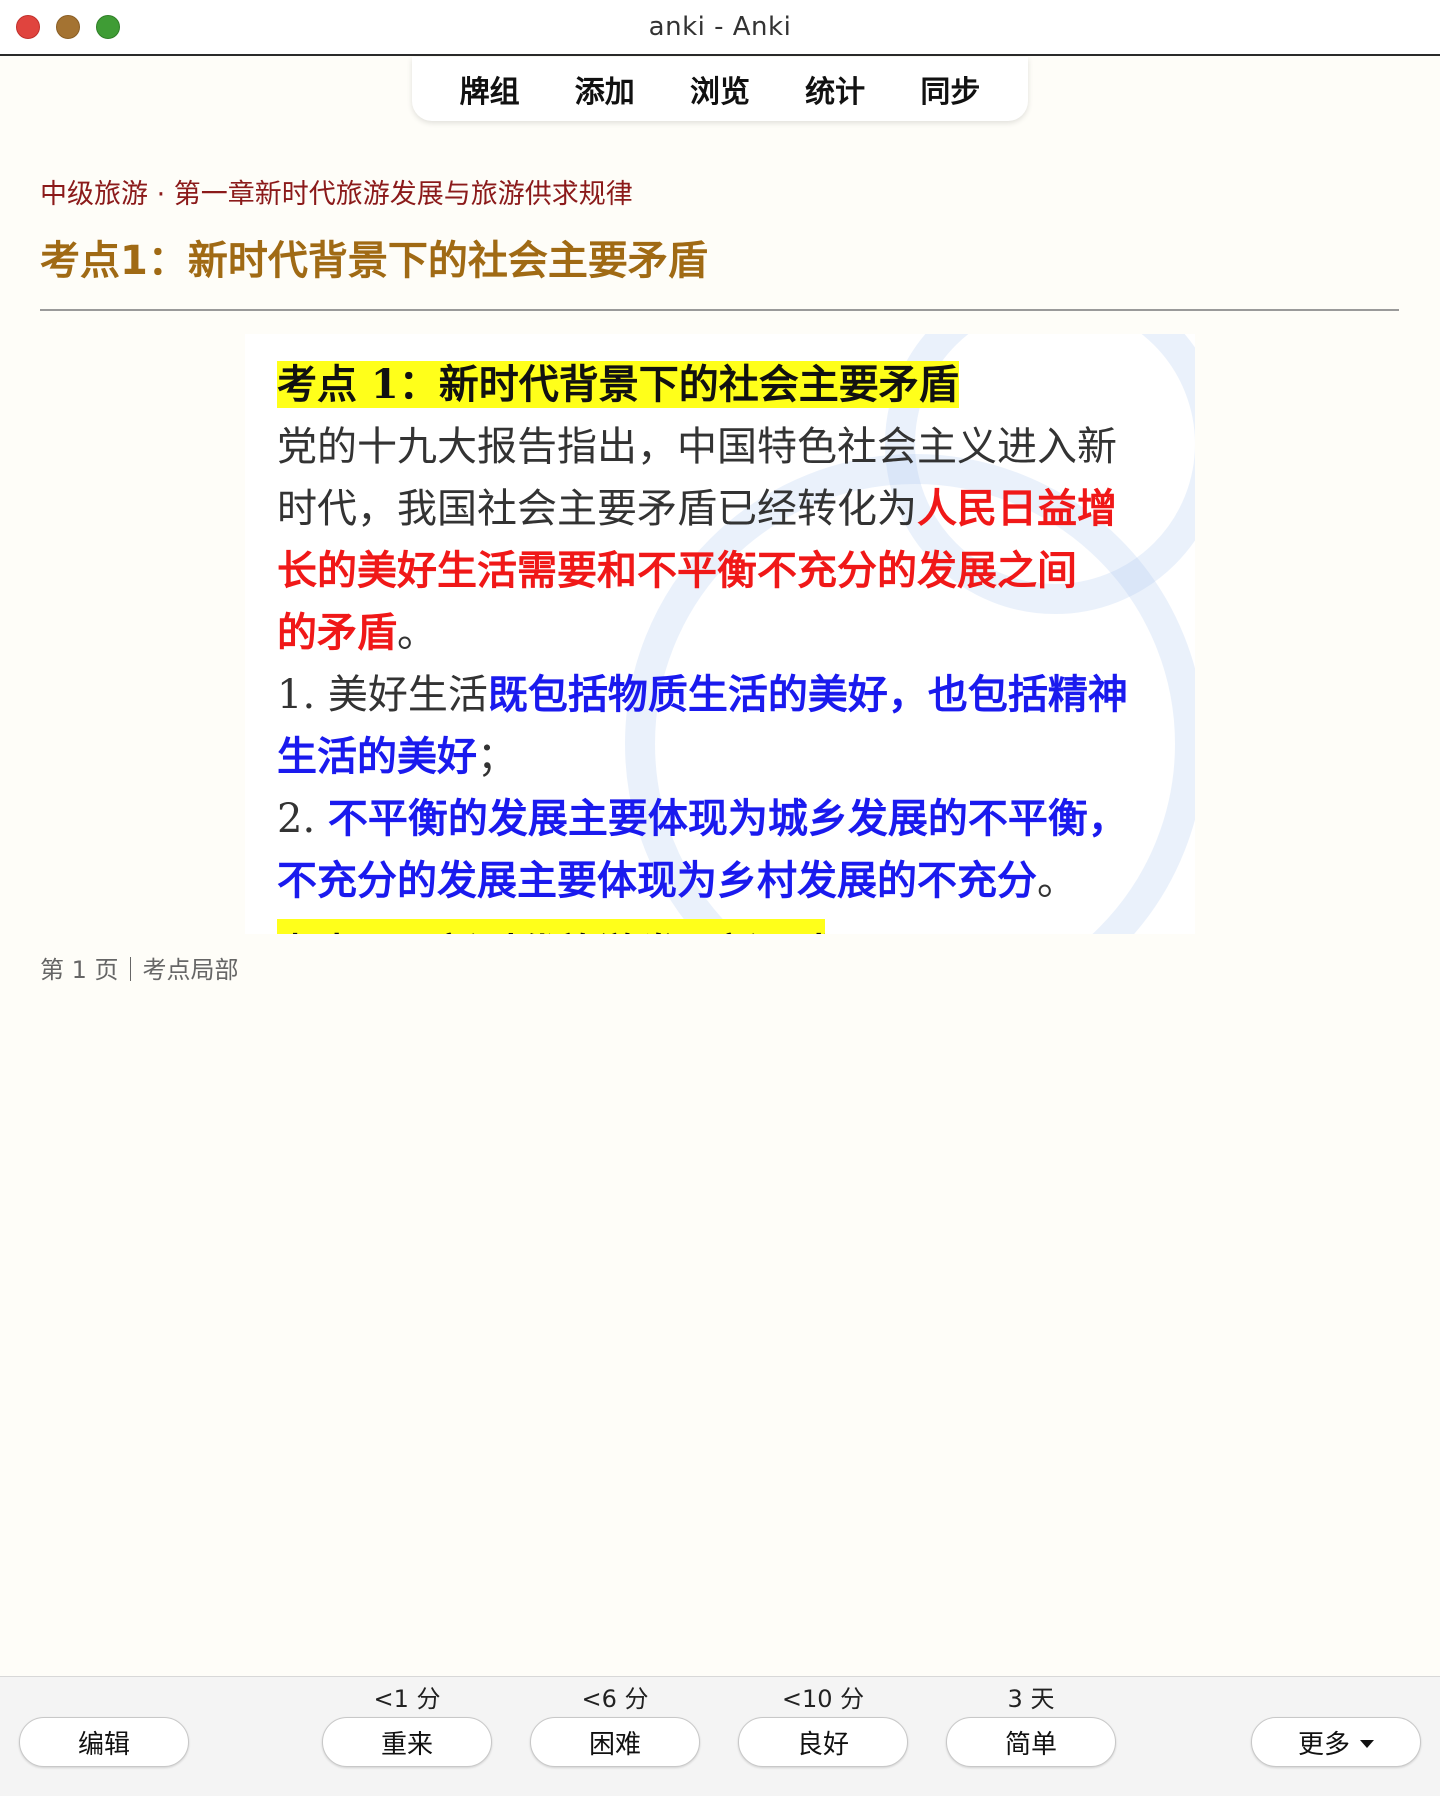 Image resolution: width=1440 pixels, height=1796 pixels. I want to click on image-text-normal: 1. 美好生活, so click(382, 695).